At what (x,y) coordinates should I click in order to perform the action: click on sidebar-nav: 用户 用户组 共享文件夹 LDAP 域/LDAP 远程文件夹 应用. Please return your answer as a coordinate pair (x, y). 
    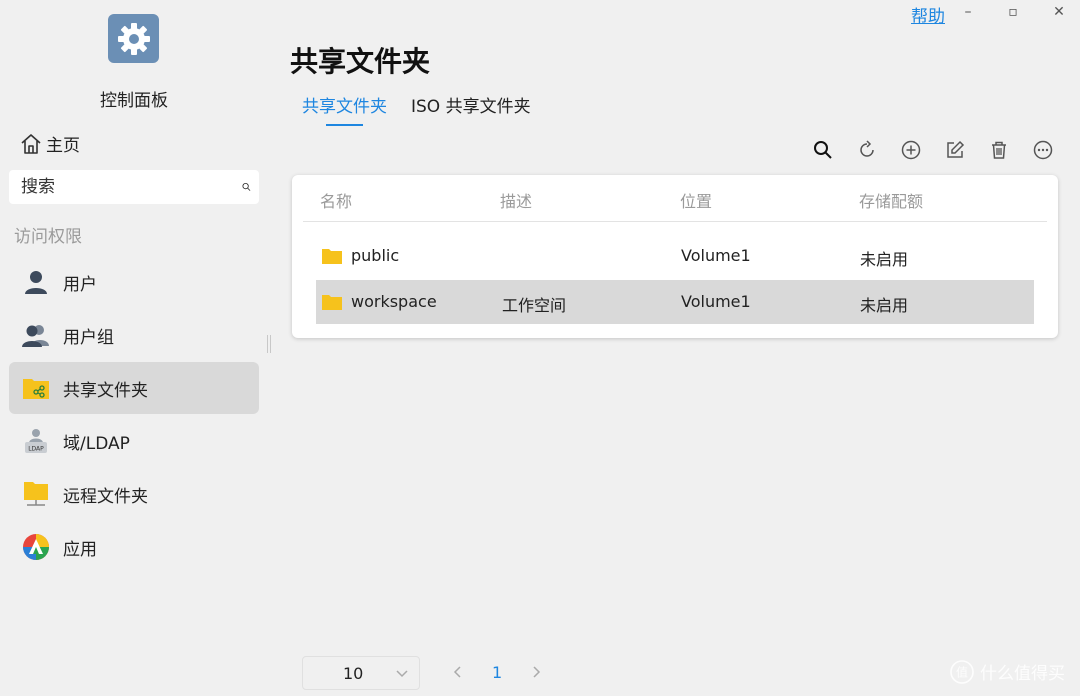
    Looking at the image, I should click on (134, 415).